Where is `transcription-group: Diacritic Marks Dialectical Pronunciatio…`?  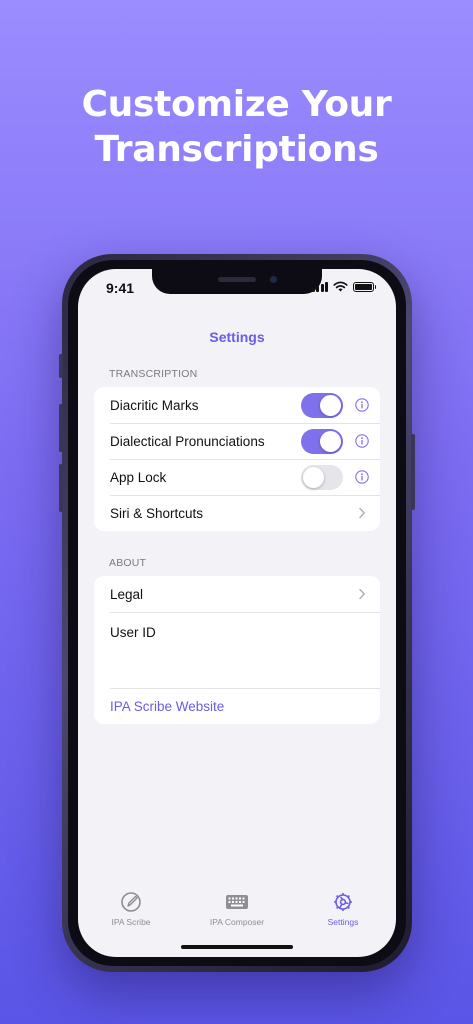 transcription-group: Diacritic Marks Dialectical Pronunciatio… is located at coordinates (237, 459).